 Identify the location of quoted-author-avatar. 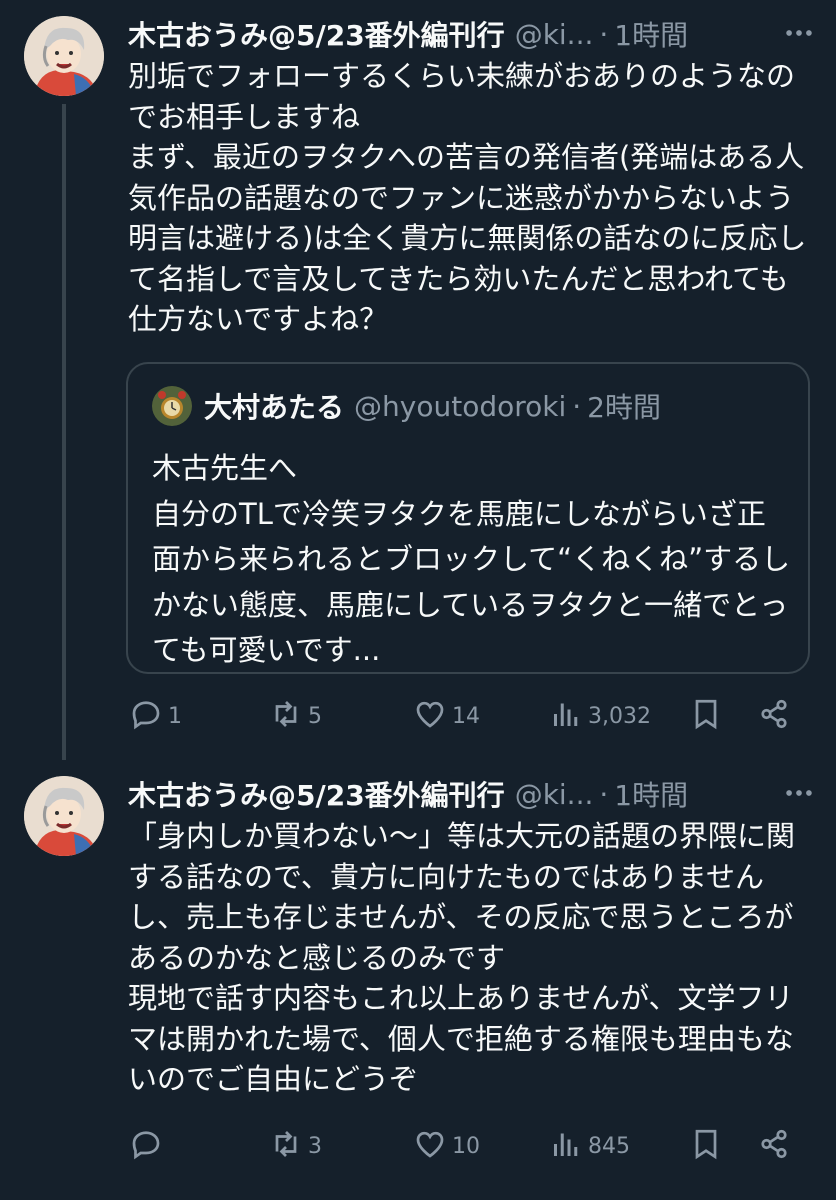
(172, 406).